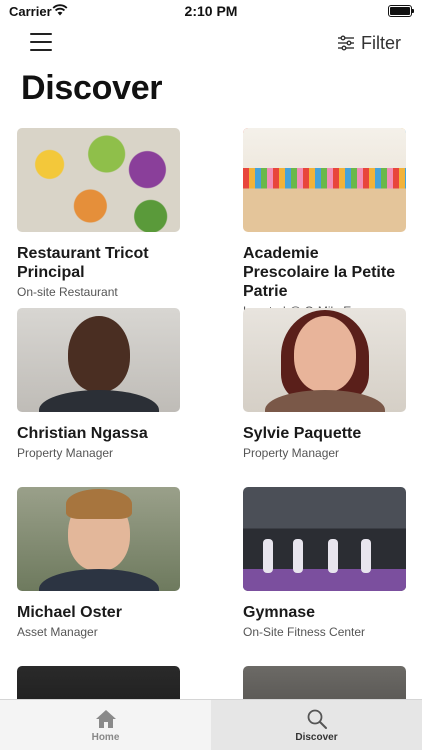 This screenshot has width=422, height=750. I want to click on status-bar: Carrier 2:10 PM, so click(211, 11).